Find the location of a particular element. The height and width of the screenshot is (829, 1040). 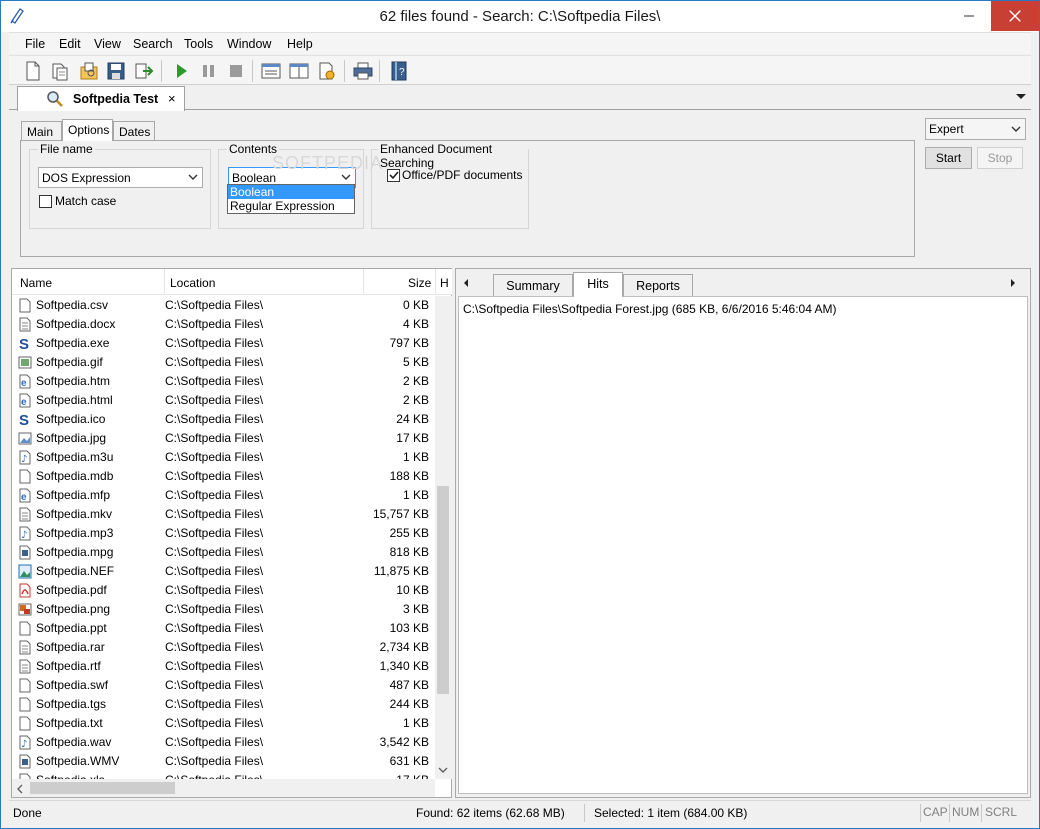

menu-help: Help is located at coordinates (300, 44).